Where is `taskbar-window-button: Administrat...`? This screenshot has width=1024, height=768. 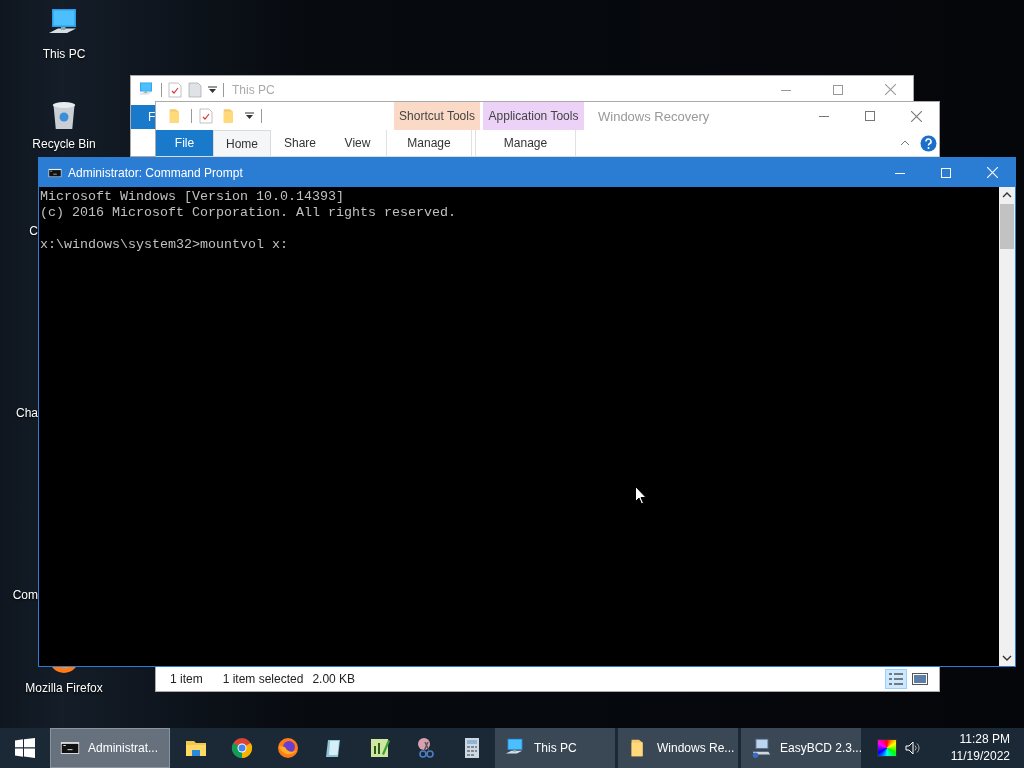 taskbar-window-button: Administrat... is located at coordinates (110, 748).